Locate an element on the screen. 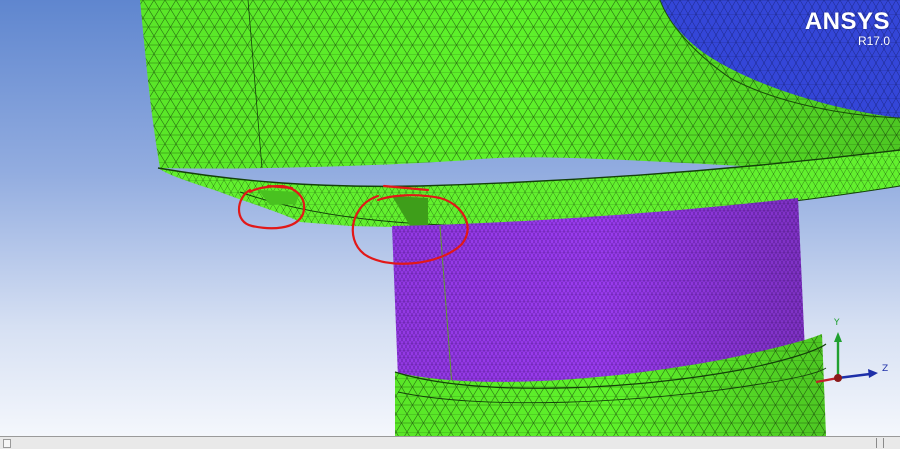 This screenshot has width=900, height=449. statusbar-handle-icon is located at coordinates (7, 443).